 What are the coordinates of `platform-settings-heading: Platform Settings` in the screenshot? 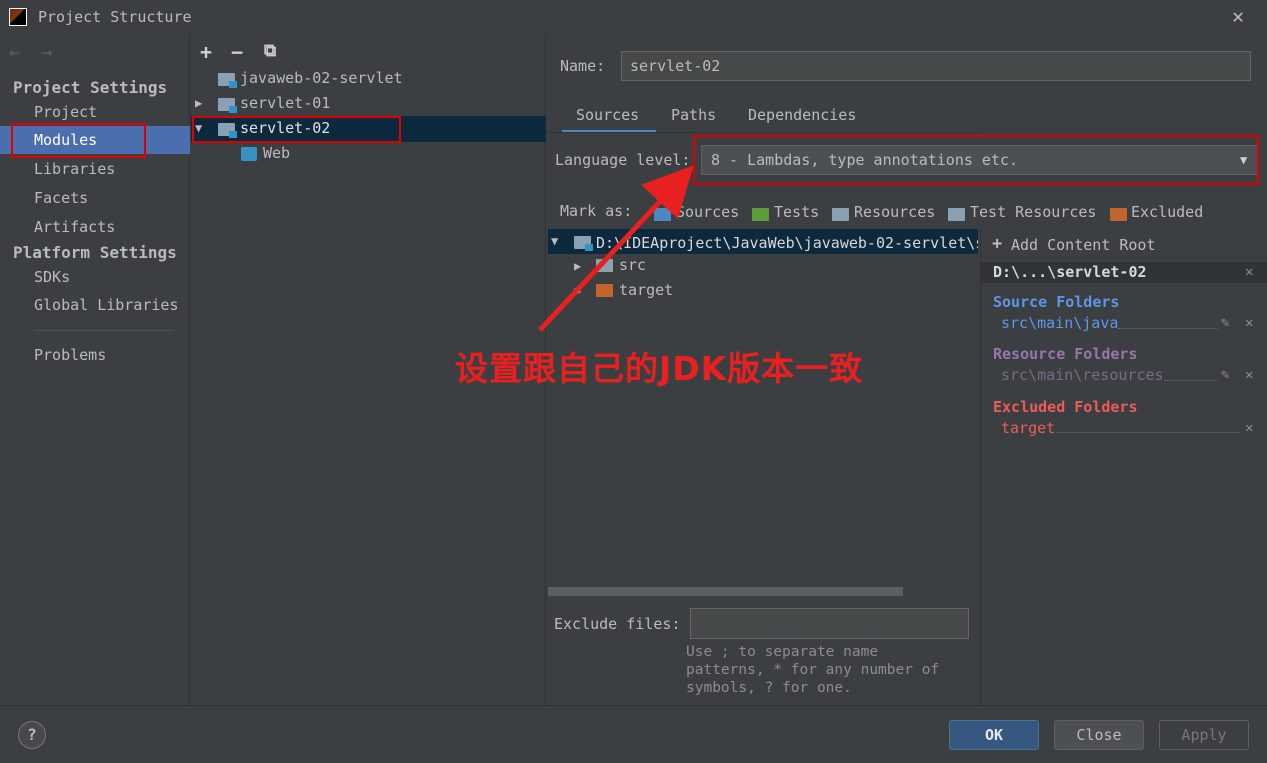 It's located at (95, 252).